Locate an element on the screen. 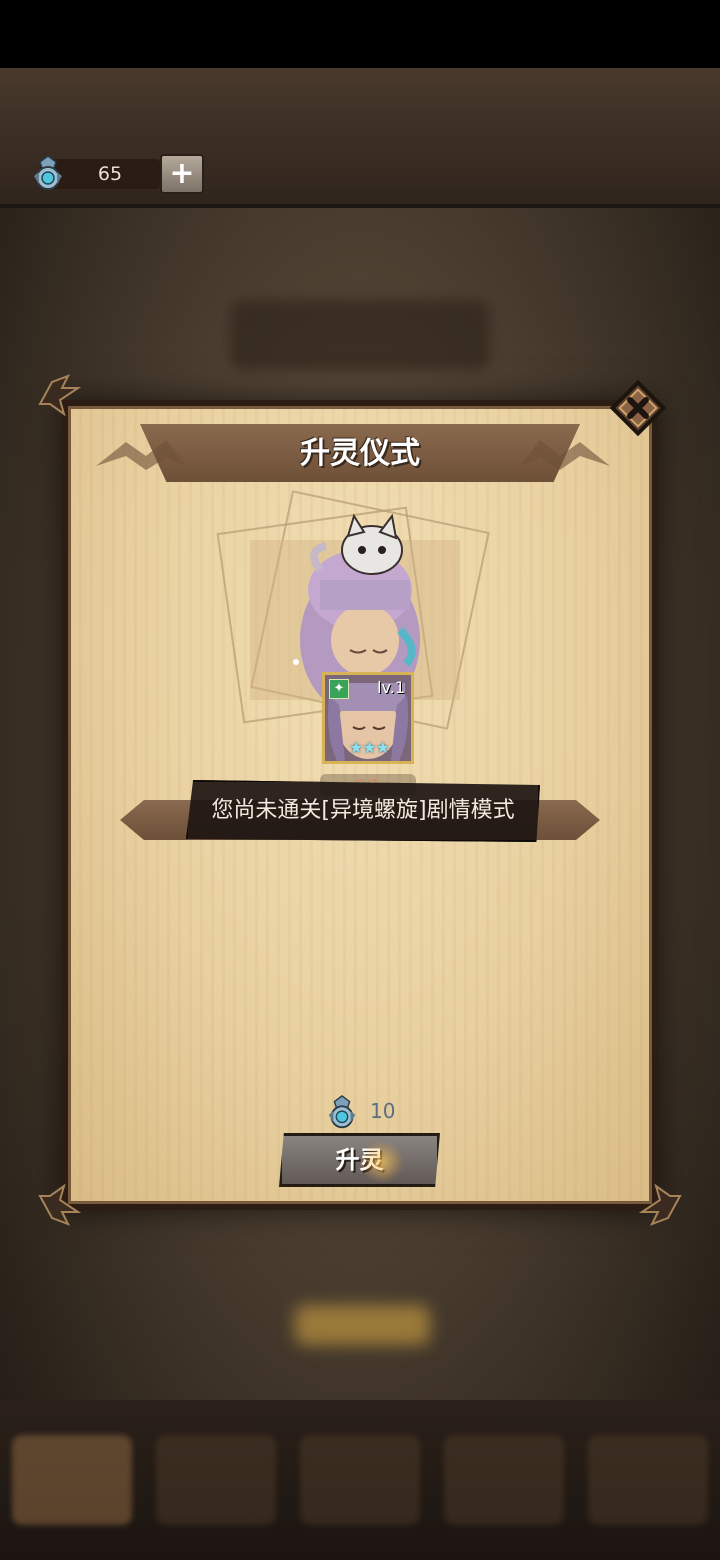 Image resolution: width=720 pixels, height=1560 pixels. resource-bar: 65 + is located at coordinates (360, 174).